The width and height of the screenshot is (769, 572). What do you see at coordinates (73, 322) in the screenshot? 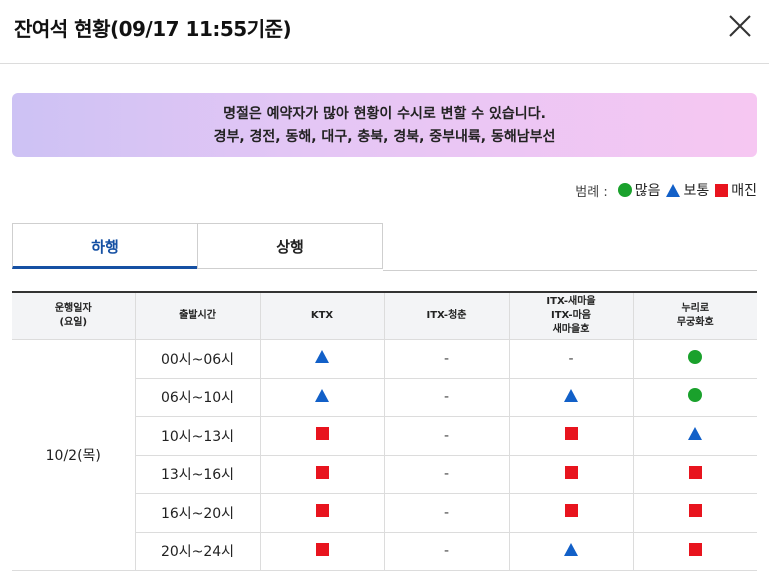
I see `header-date-line-2: (요일)` at bounding box center [73, 322].